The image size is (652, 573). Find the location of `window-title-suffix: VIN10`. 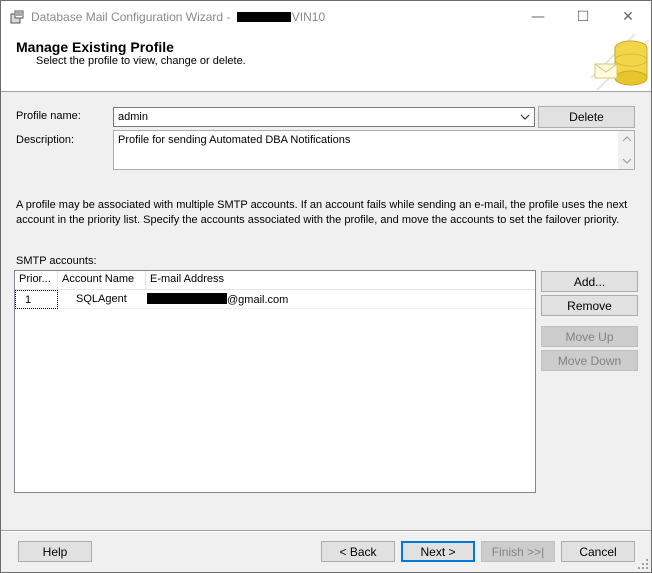

window-title-suffix: VIN10 is located at coordinates (308, 17).